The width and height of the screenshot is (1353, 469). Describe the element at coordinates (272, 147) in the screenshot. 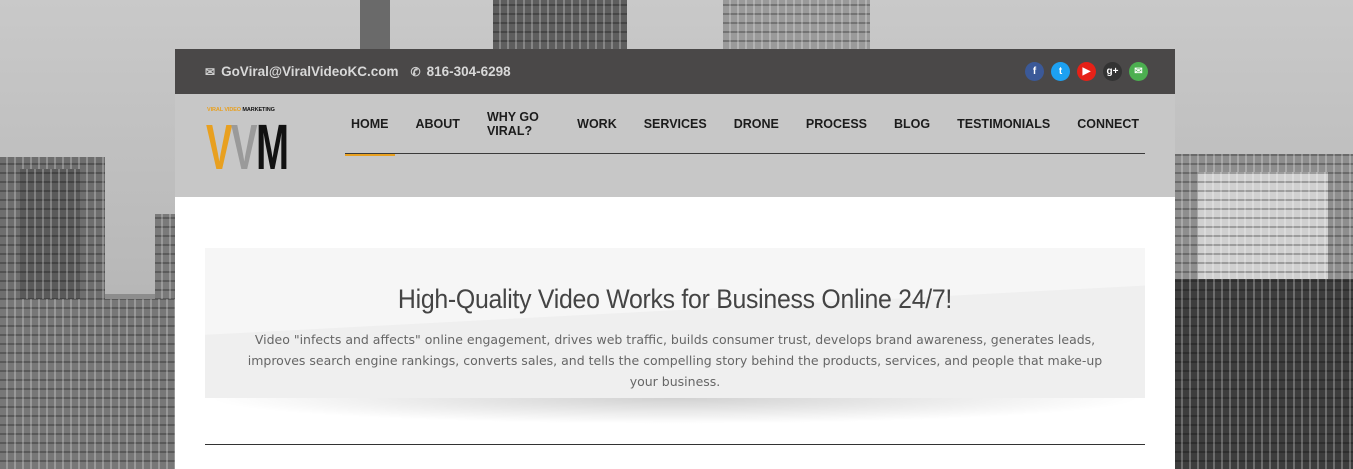

I see `logo-letter: M` at that location.